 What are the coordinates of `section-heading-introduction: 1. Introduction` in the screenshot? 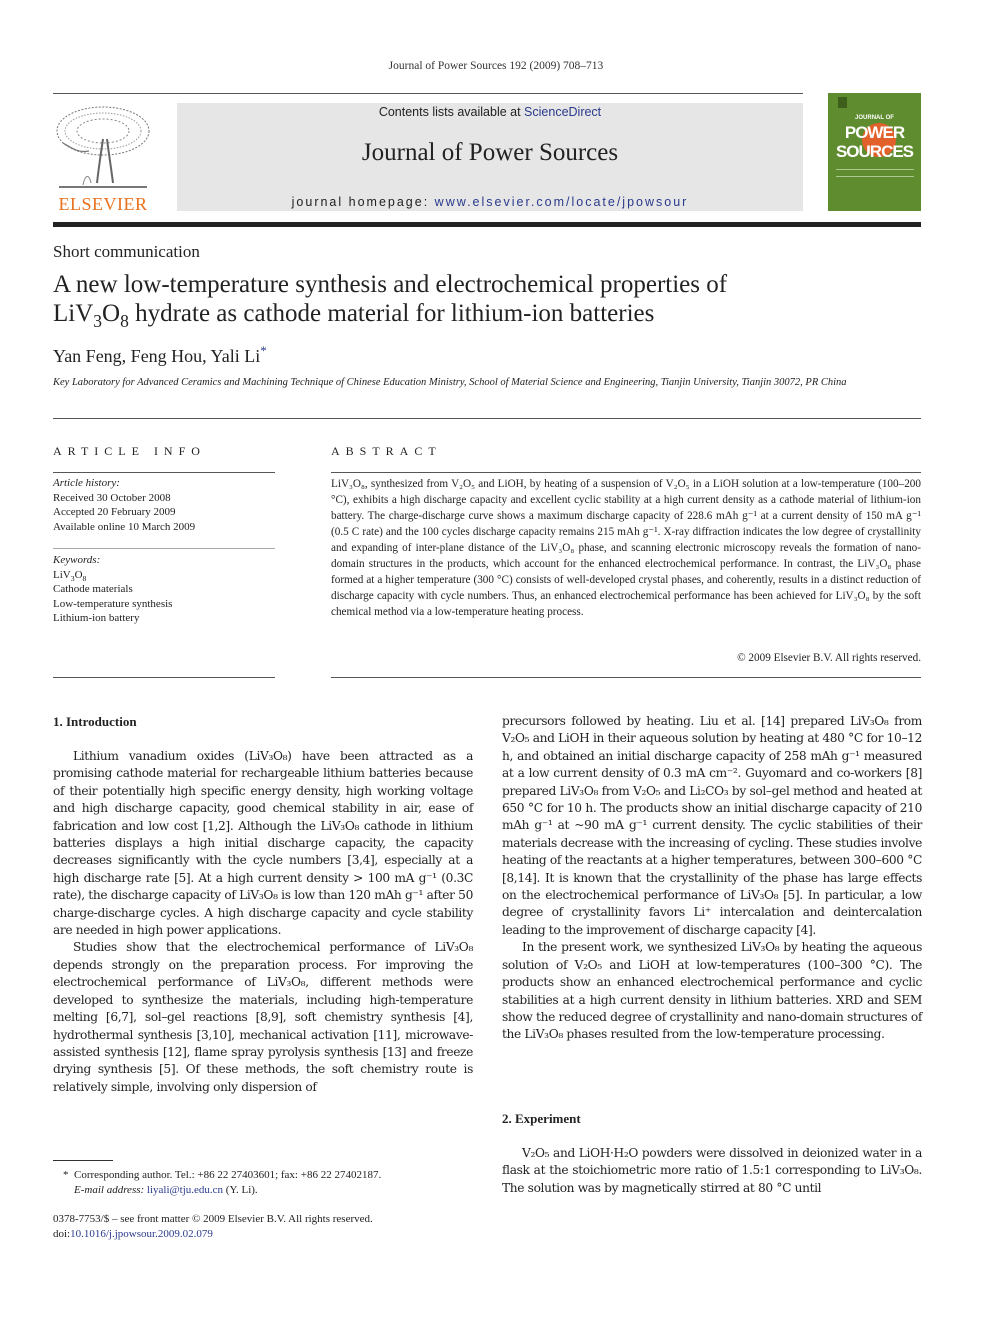 It's located at (95, 721).